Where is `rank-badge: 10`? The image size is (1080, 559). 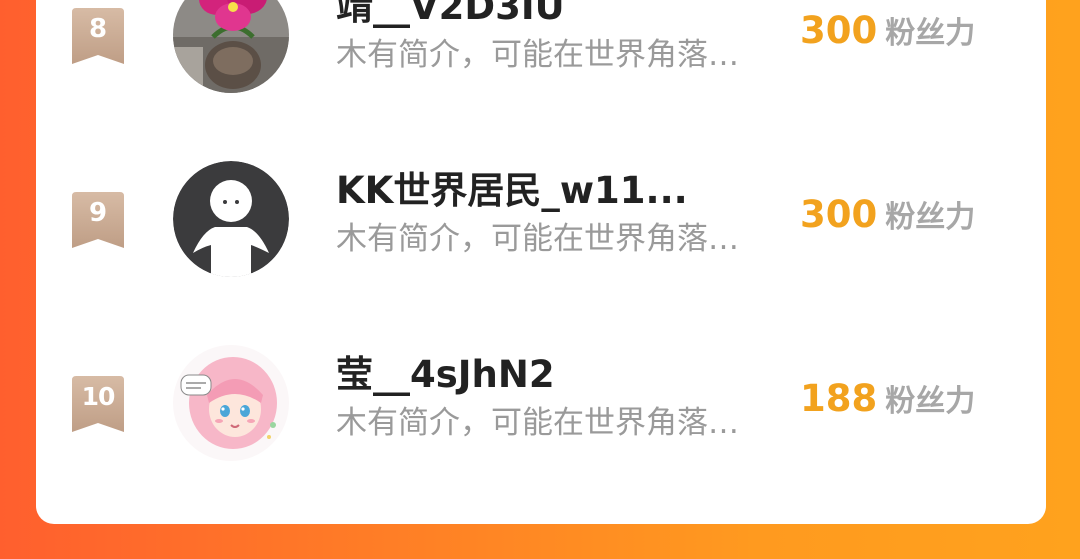 rank-badge: 10 is located at coordinates (98, 404).